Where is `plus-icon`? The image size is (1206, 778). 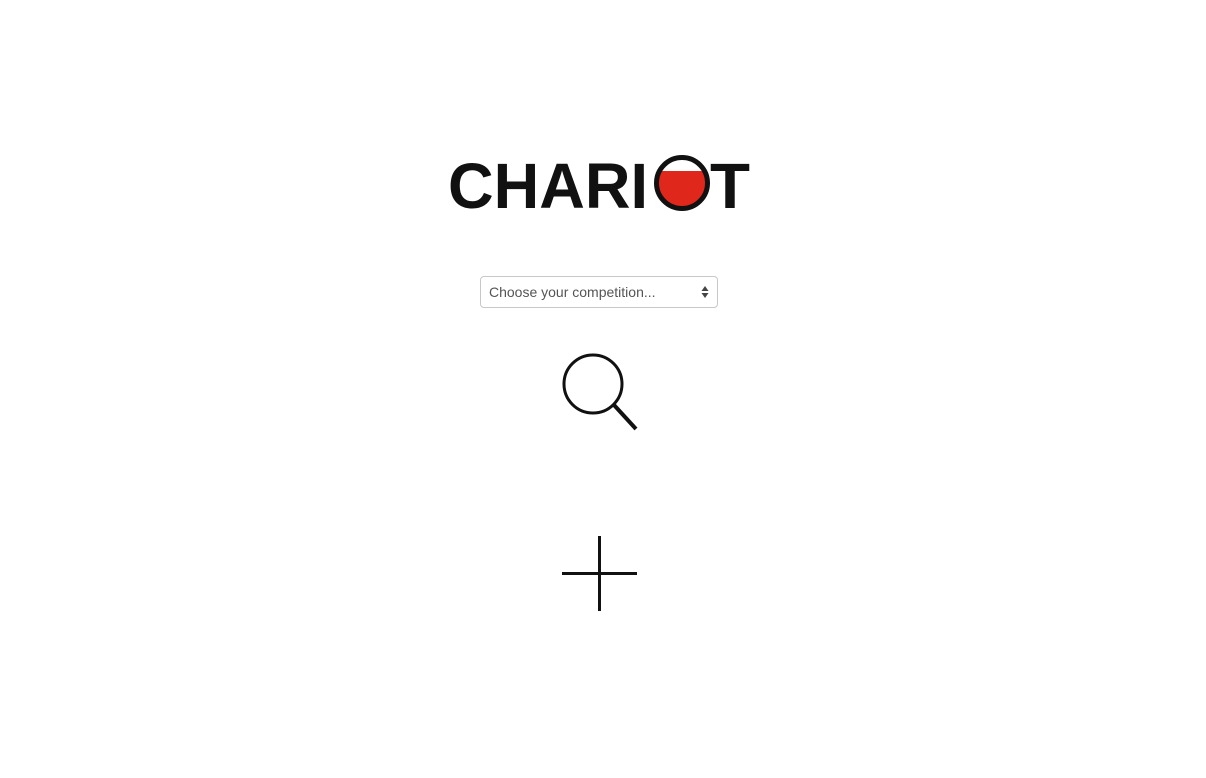 plus-icon is located at coordinates (599, 573).